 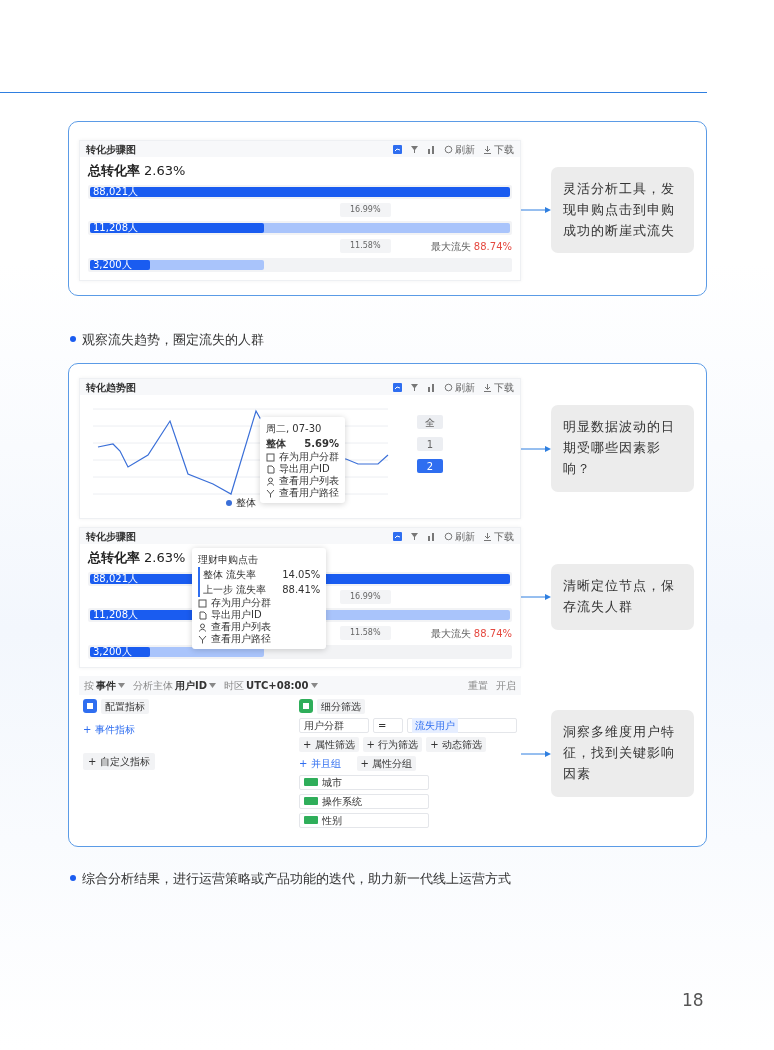 What do you see at coordinates (478, 685) in the screenshot?
I see `toolbar-action: 重置` at bounding box center [478, 685].